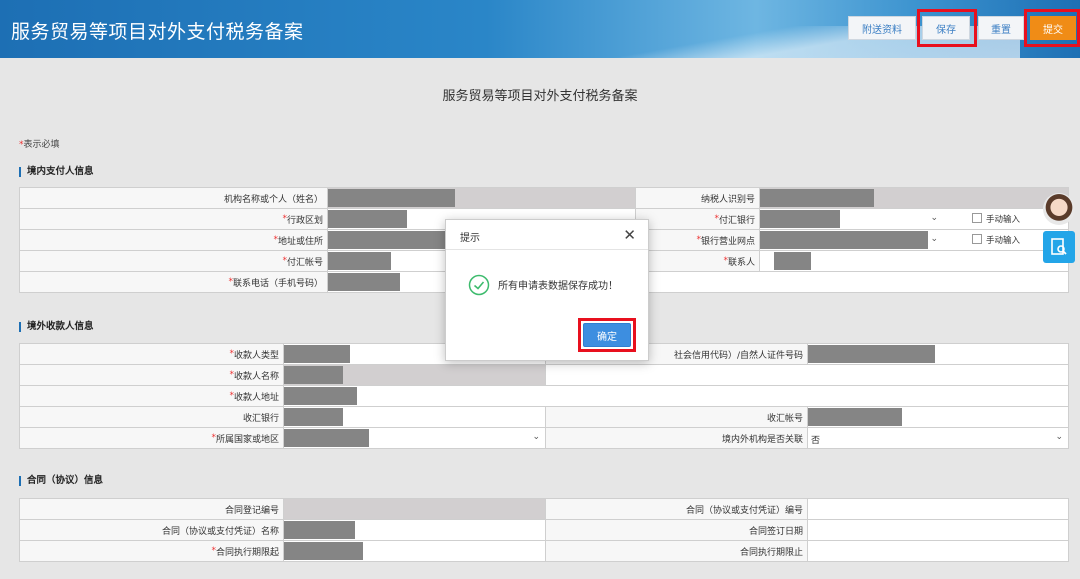 This screenshot has height=579, width=1080. Describe the element at coordinates (152, 354) in the screenshot. I see `field-label: * 收款人类型` at that location.